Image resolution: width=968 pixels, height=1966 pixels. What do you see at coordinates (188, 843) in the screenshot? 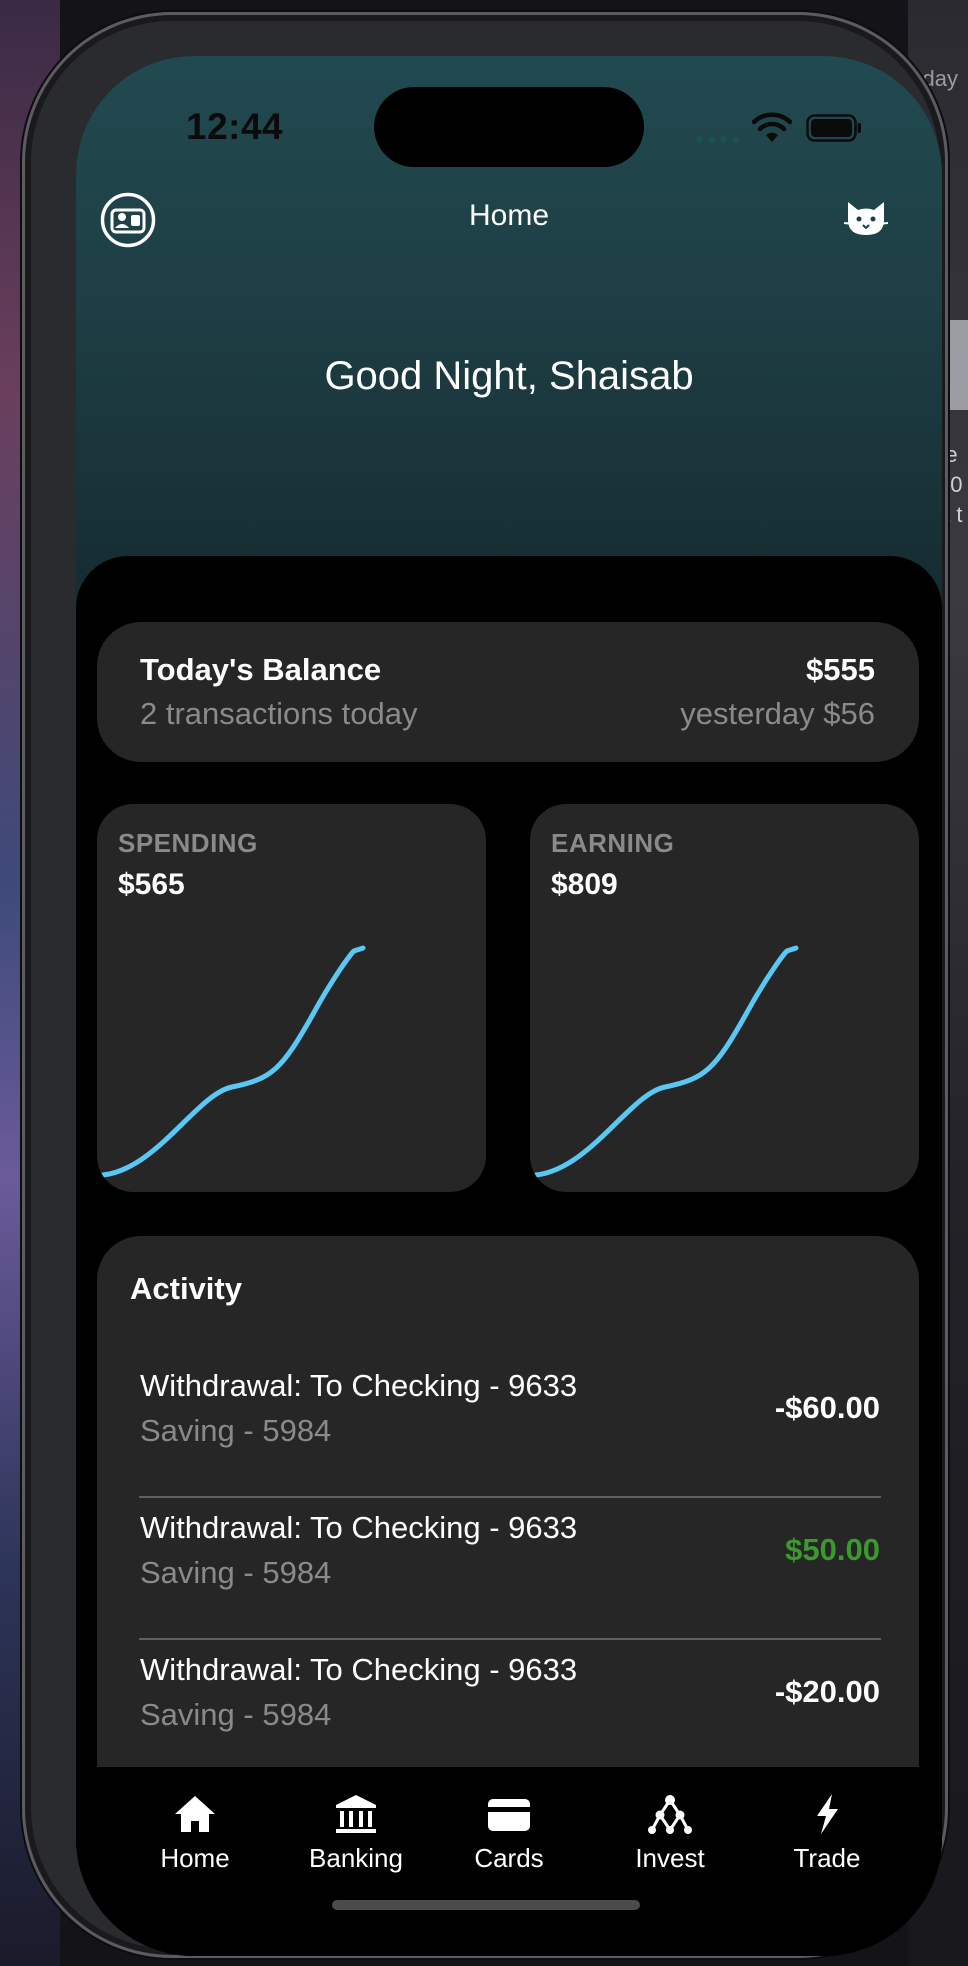
I see `spending-label: SPENDING` at bounding box center [188, 843].